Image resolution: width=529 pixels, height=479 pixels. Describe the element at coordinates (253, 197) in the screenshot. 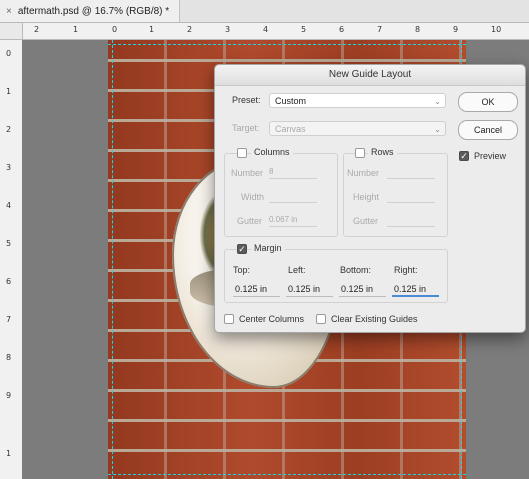

I see `columns-width-label: Width` at that location.